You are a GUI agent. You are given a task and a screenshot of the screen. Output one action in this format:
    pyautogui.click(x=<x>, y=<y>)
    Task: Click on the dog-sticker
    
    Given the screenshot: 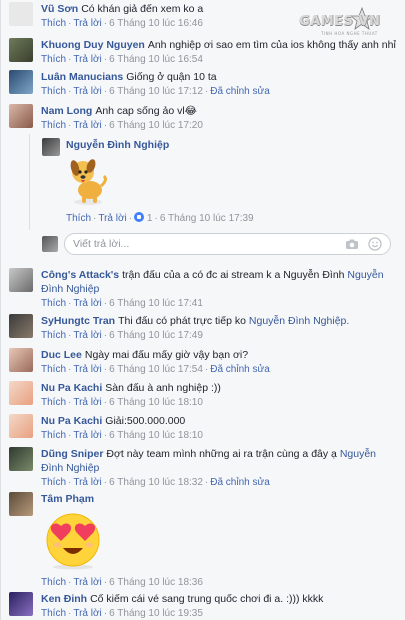 What is the action you would take?
    pyautogui.click(x=88, y=181)
    